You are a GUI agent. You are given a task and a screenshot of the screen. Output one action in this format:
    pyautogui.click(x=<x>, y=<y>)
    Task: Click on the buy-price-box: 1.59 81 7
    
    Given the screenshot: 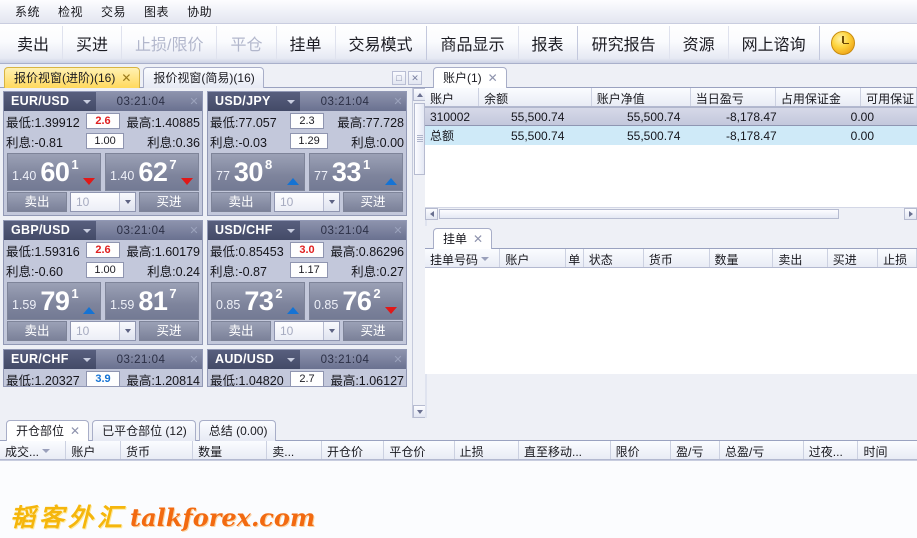 What is the action you would take?
    pyautogui.click(x=152, y=301)
    